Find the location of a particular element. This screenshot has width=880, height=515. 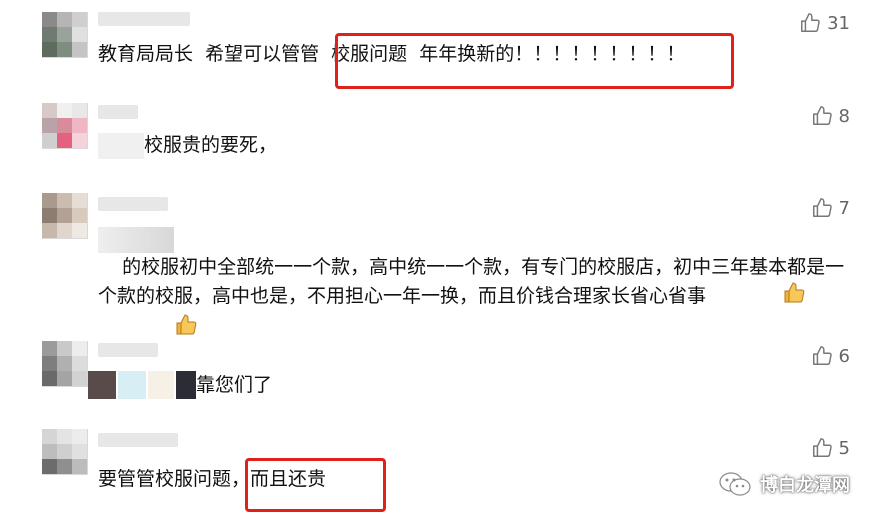

watermark-text: 博白龙潭网 is located at coordinates (805, 485).